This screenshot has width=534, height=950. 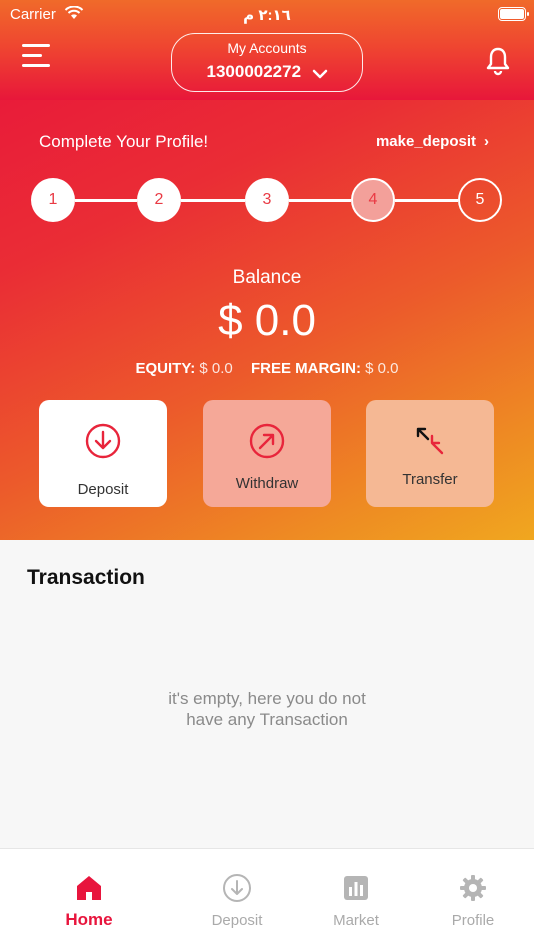 I want to click on tab-label: Home, so click(x=89, y=919).